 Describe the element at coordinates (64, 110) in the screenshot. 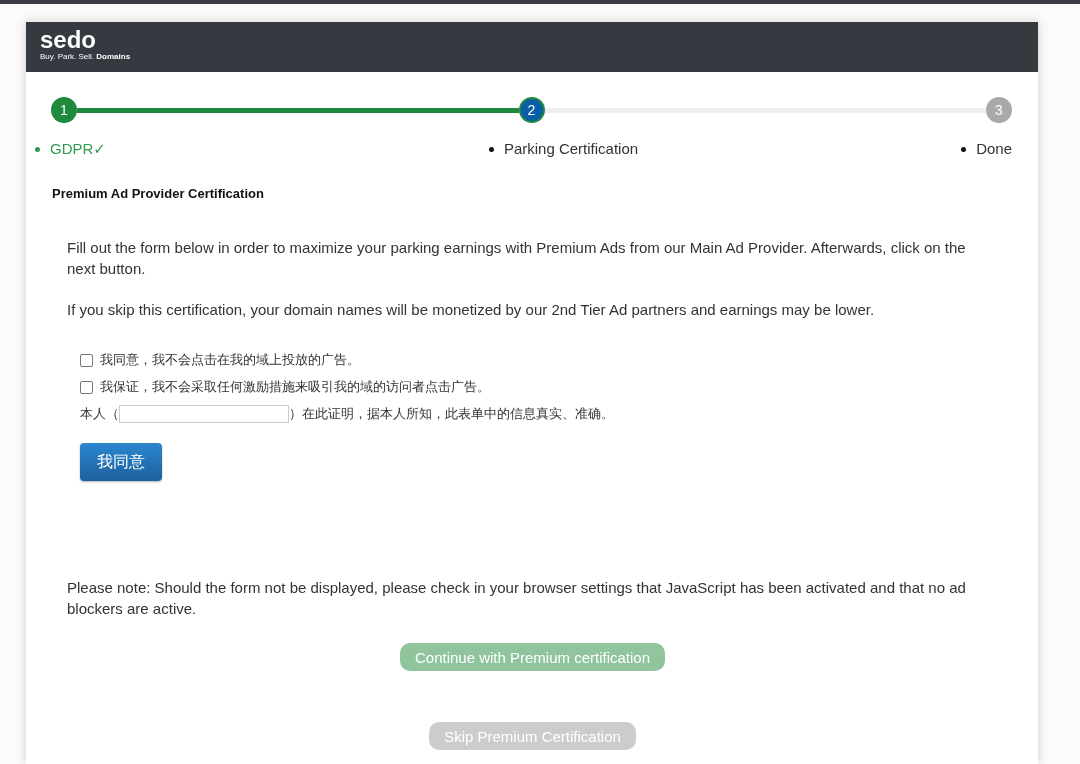

I see `step-number: 1` at that location.